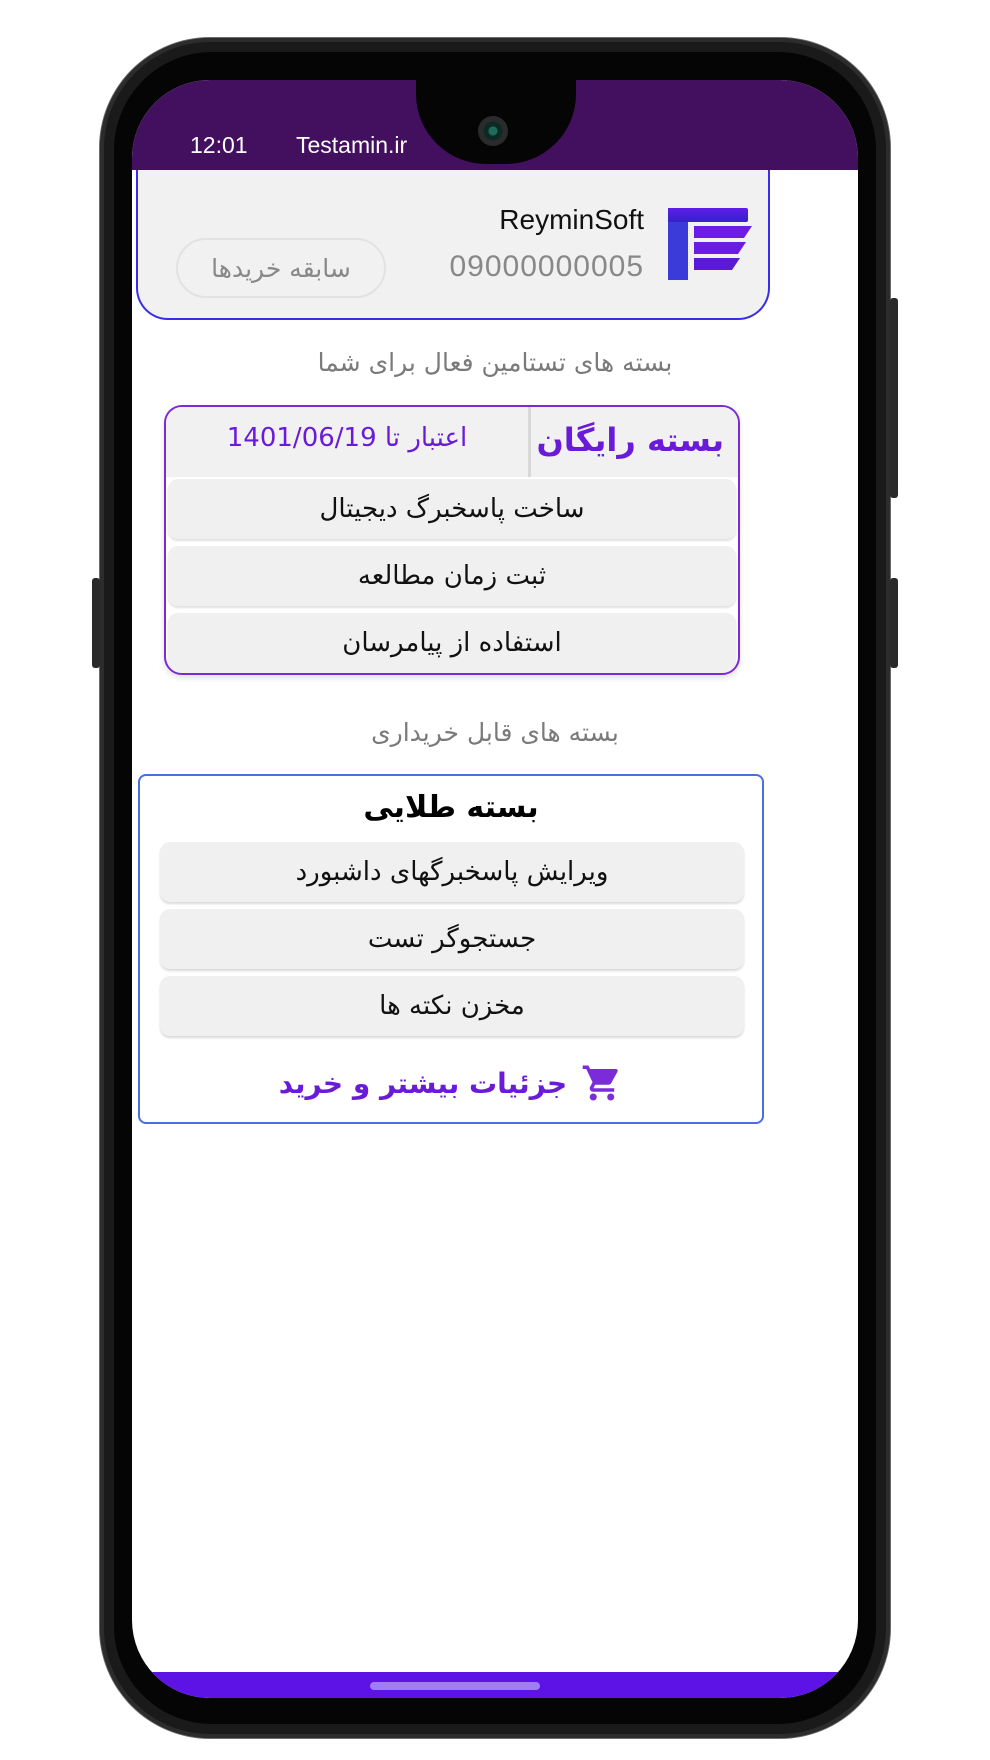  I want to click on free-feature-item: ساخت پاسخبرگ دیجیتال, so click(452, 509).